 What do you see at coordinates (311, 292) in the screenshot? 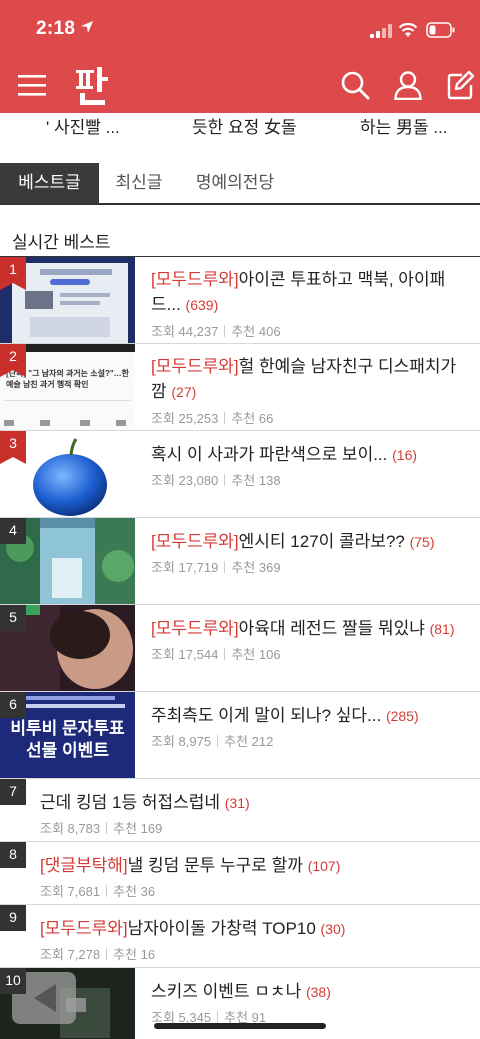
I see `post-title: [모두드루와]아이콘 투표하고 맥북, 아이패드... (639)` at bounding box center [311, 292].